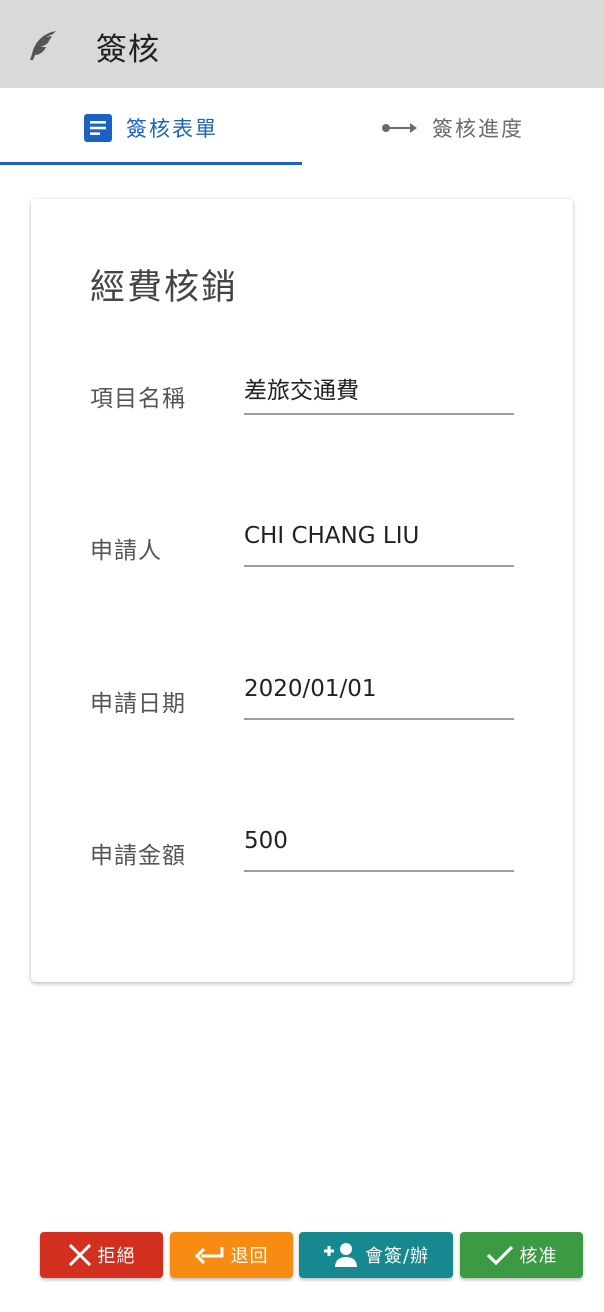 The width and height of the screenshot is (604, 1312). Describe the element at coordinates (164, 288) in the screenshot. I see `form-title: 經費核銷` at that location.